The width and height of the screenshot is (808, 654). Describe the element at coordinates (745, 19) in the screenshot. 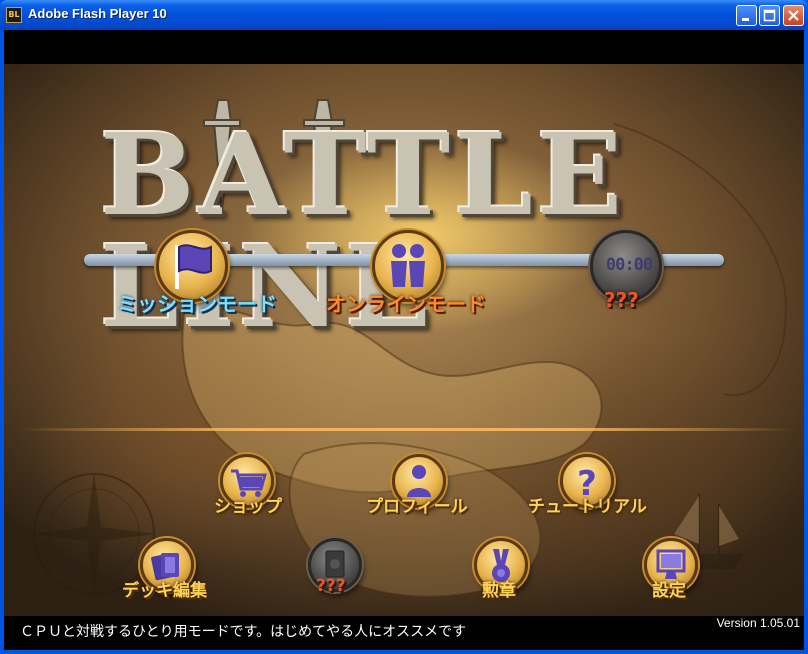

I see `minimize-icon` at that location.